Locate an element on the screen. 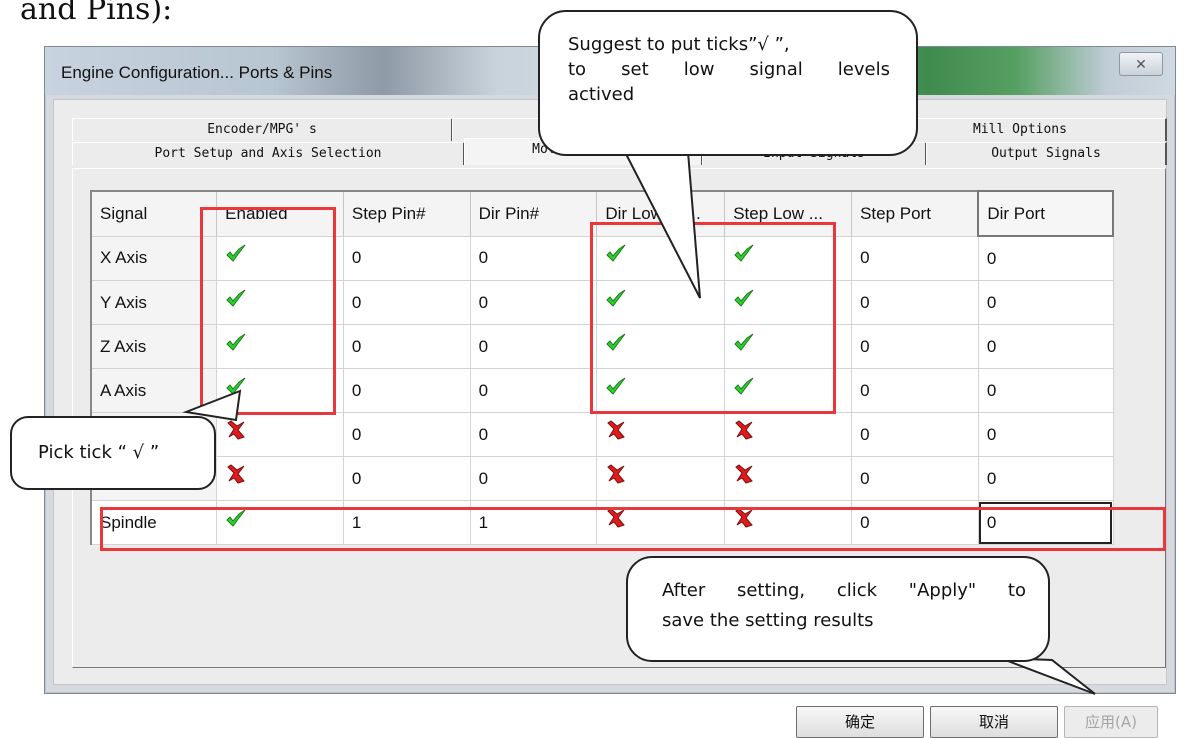 The height and width of the screenshot is (738, 1192). suggest-ticks-line-1: Suggest to put ticks”√ ”, is located at coordinates (679, 44).